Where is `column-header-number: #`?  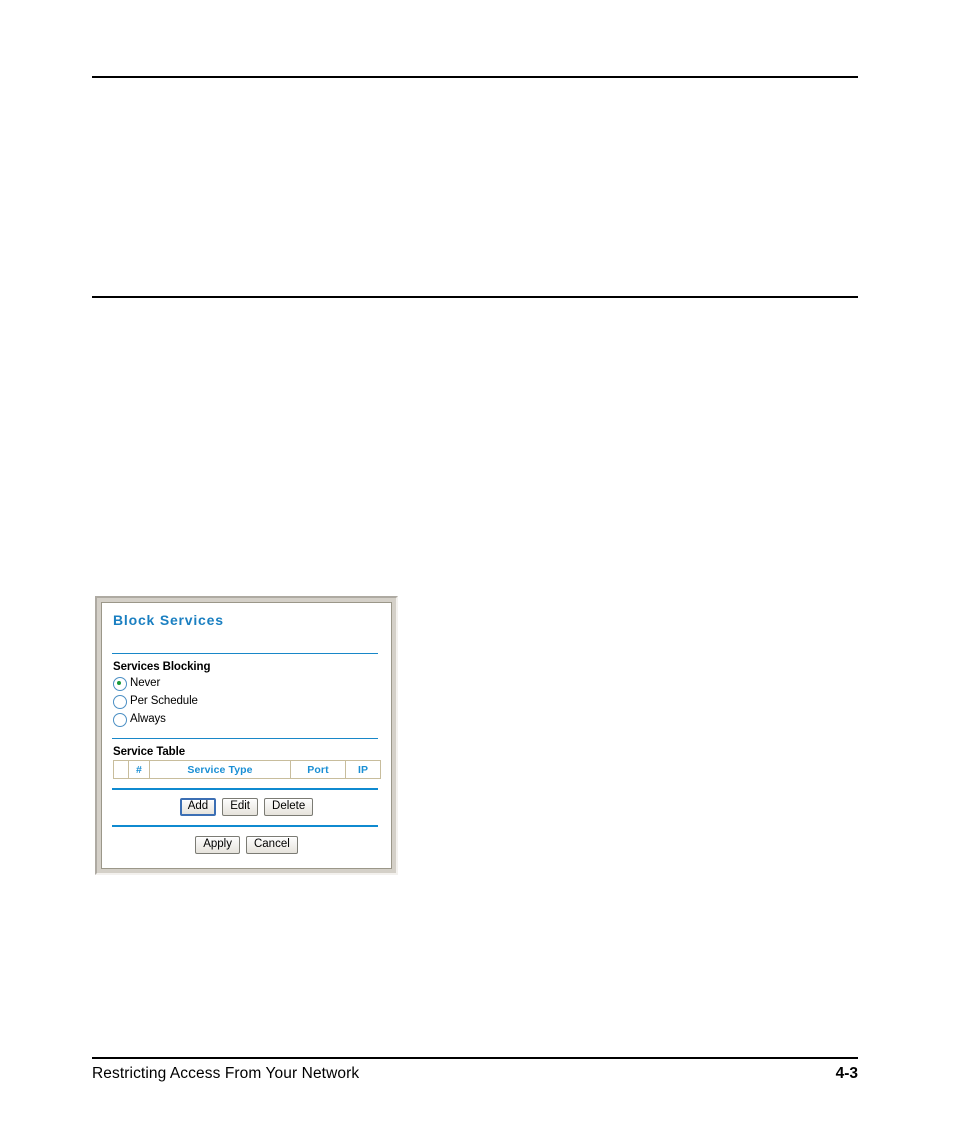
column-header-number: # is located at coordinates (139, 769).